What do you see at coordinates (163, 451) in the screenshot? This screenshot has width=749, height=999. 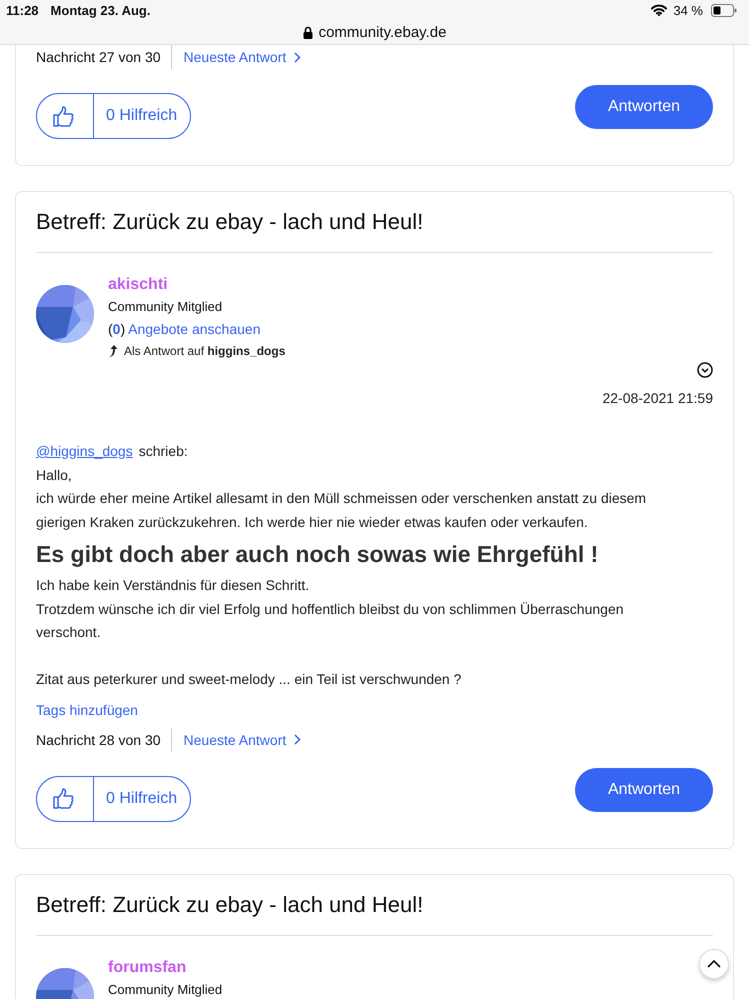 I see `quote-label: schrieb:` at bounding box center [163, 451].